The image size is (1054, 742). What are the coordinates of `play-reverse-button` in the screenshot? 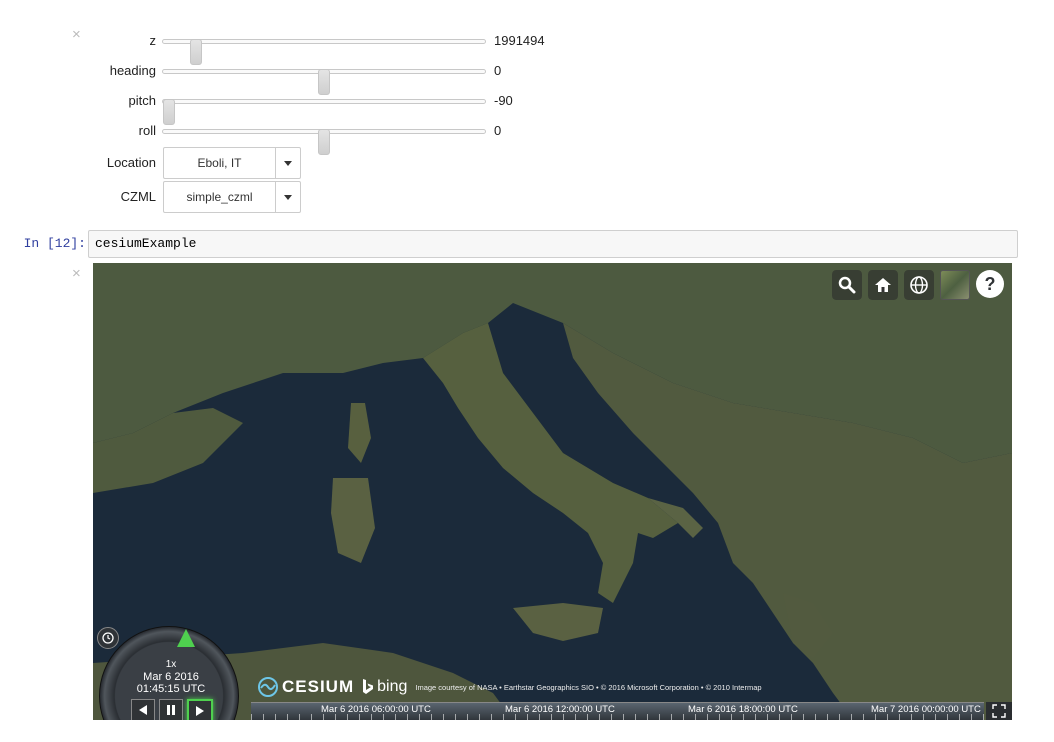 It's located at (143, 709).